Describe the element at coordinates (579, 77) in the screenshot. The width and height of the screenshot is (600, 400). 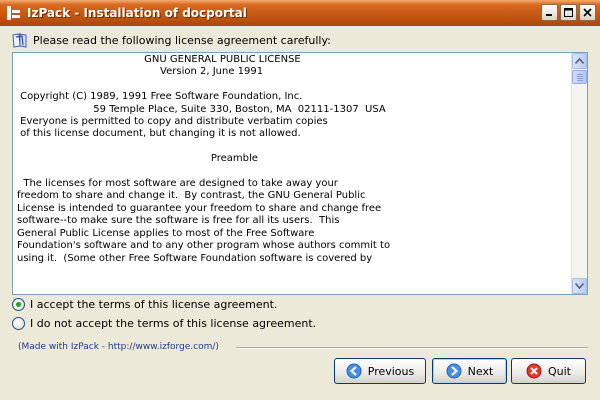
I see `scroll-thumb` at that location.